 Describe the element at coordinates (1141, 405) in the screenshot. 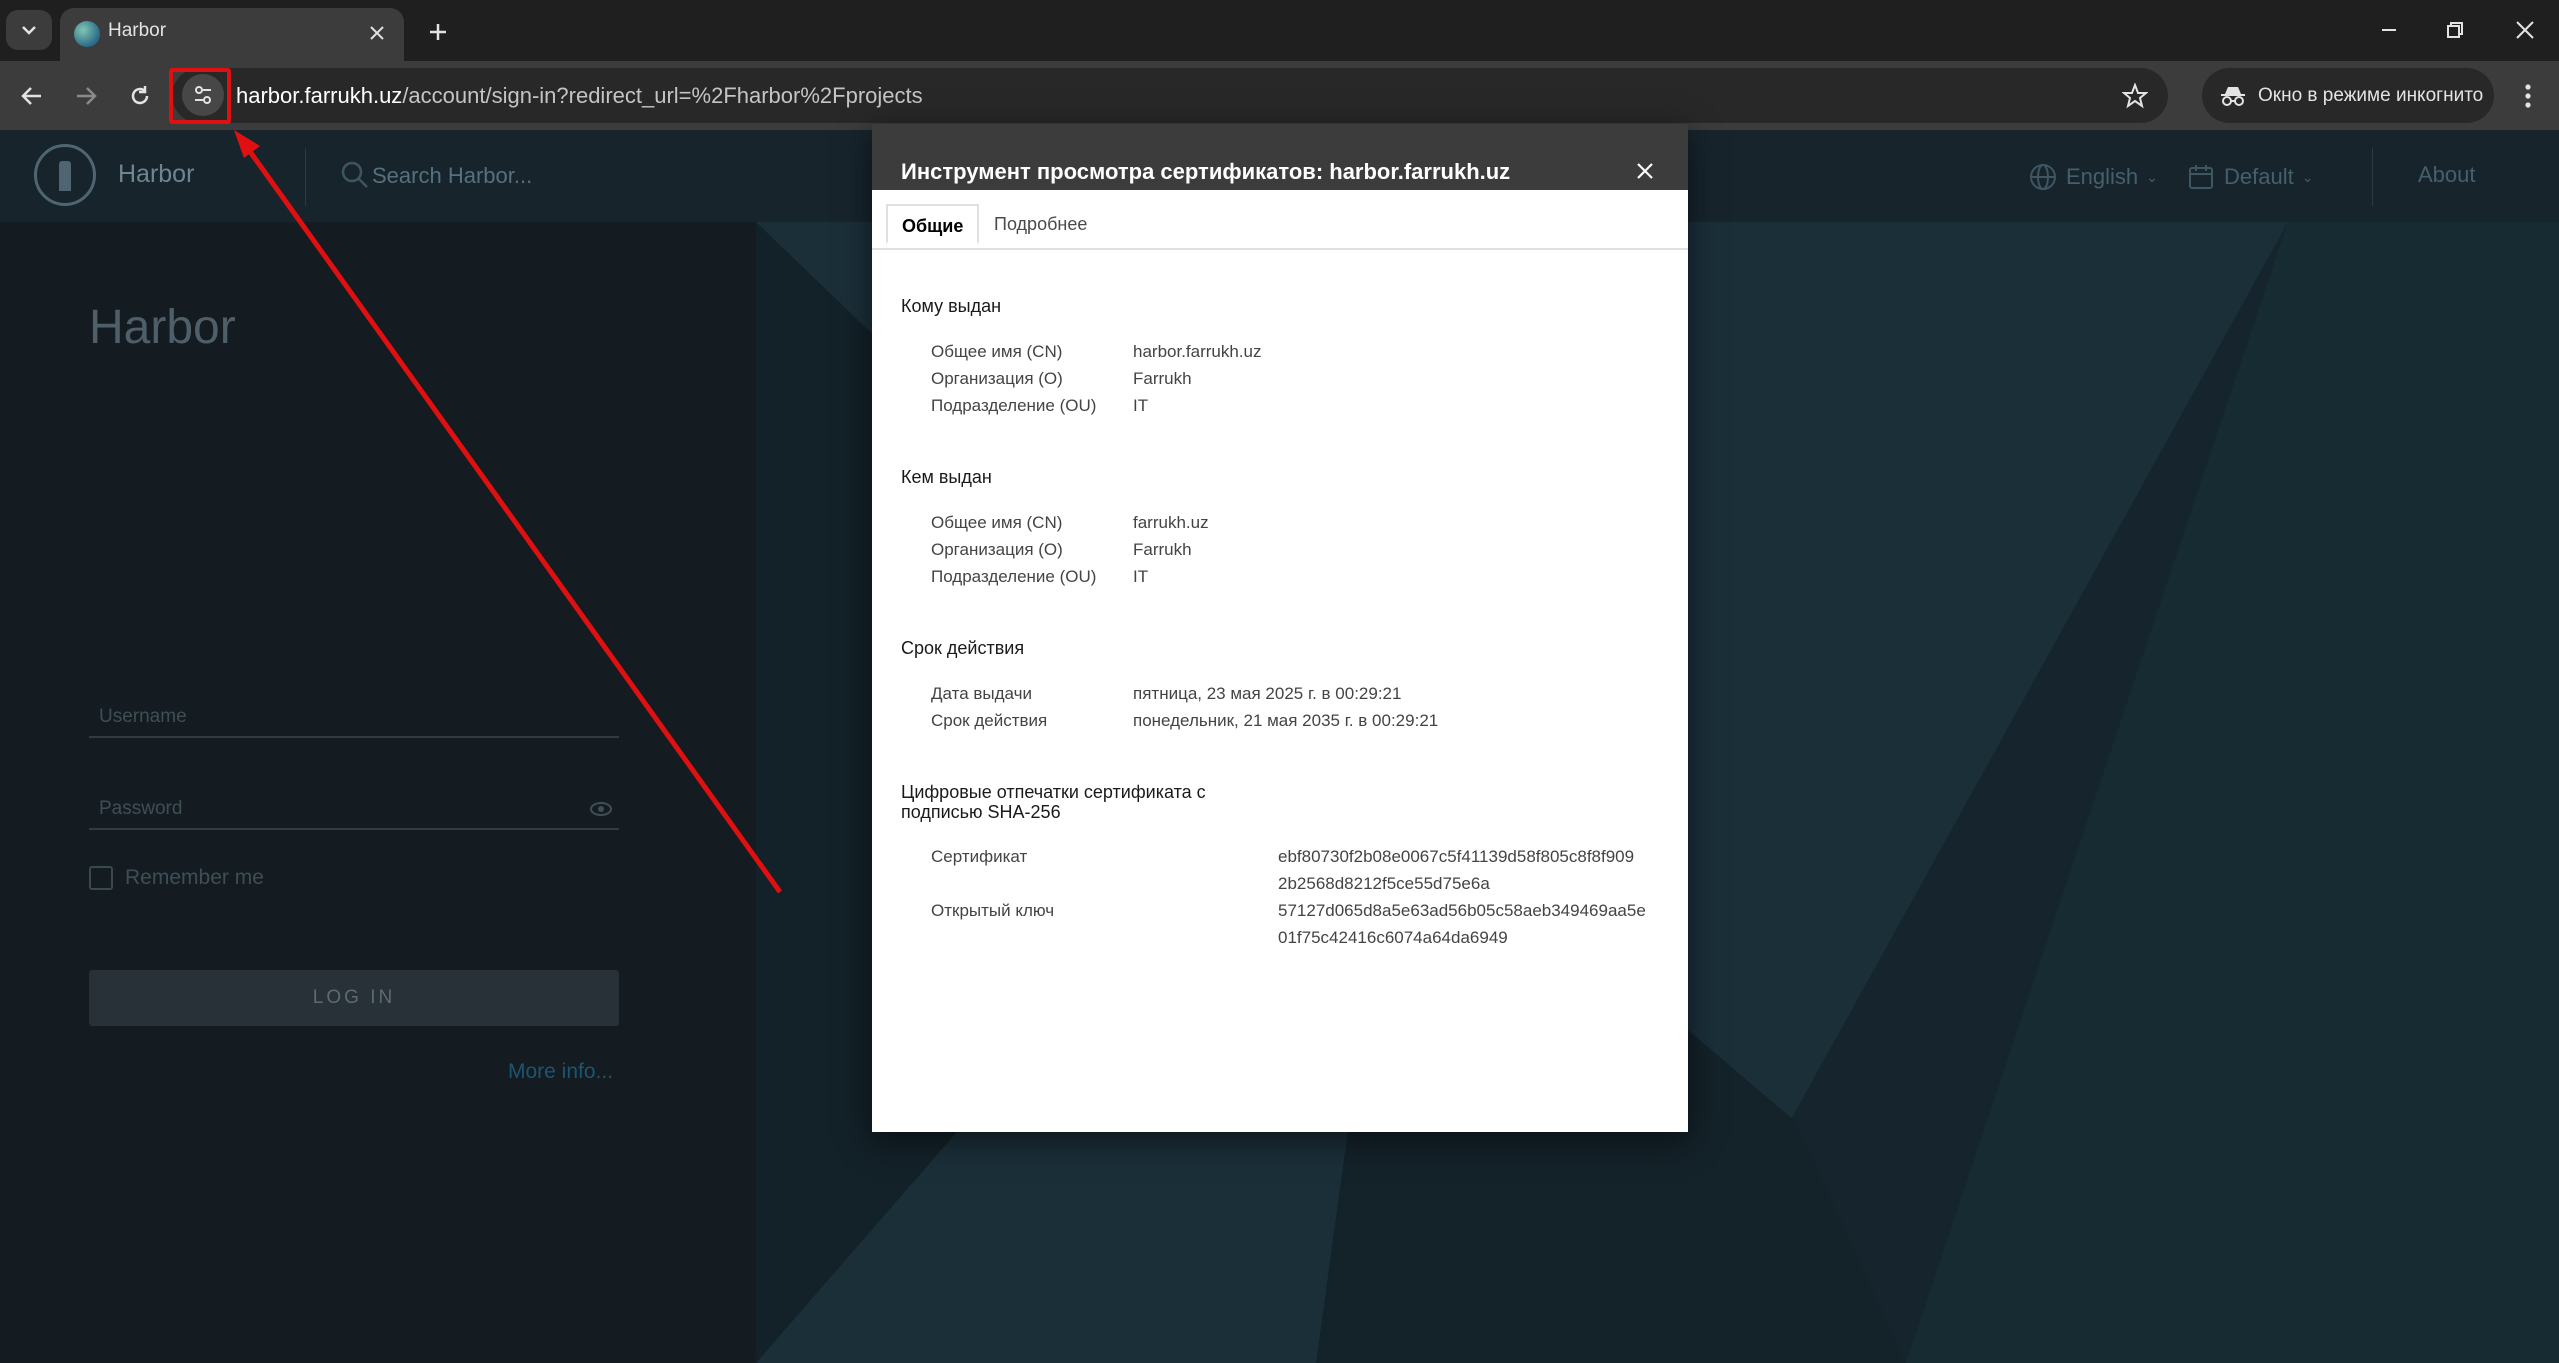

I see `issued-to-ou-value: IT` at that location.